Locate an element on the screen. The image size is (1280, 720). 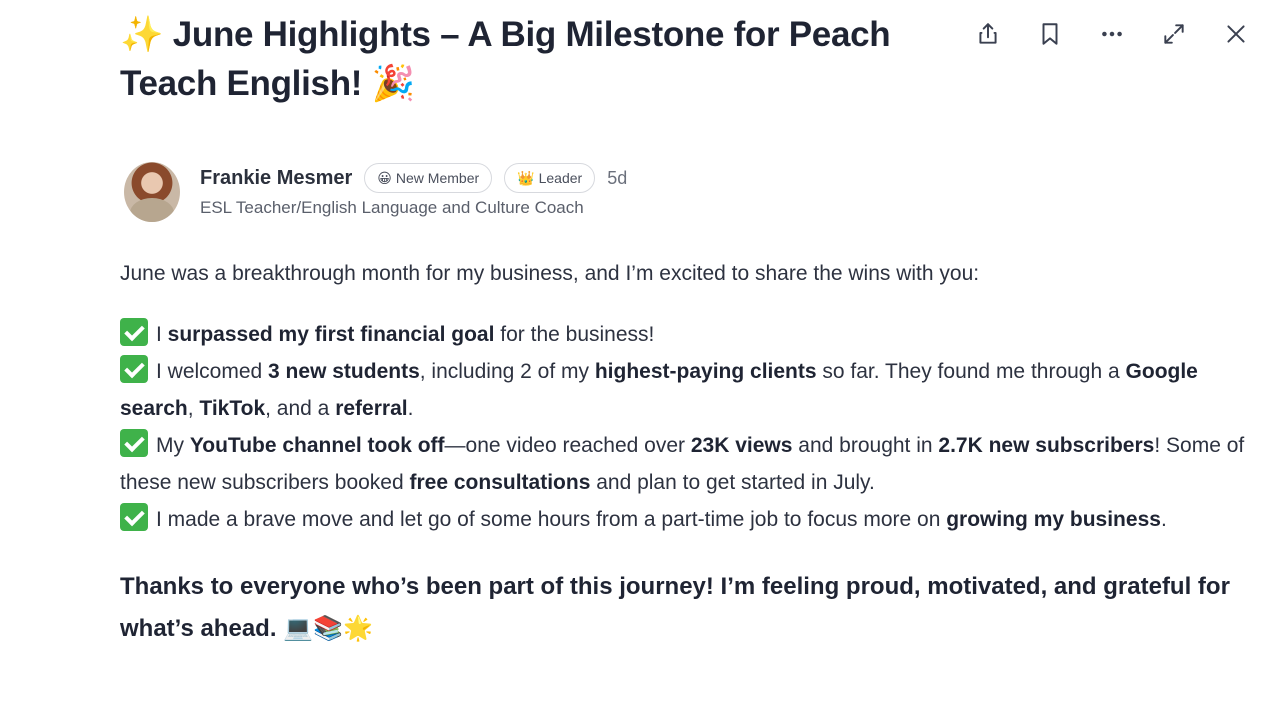
more-button is located at coordinates (1112, 34).